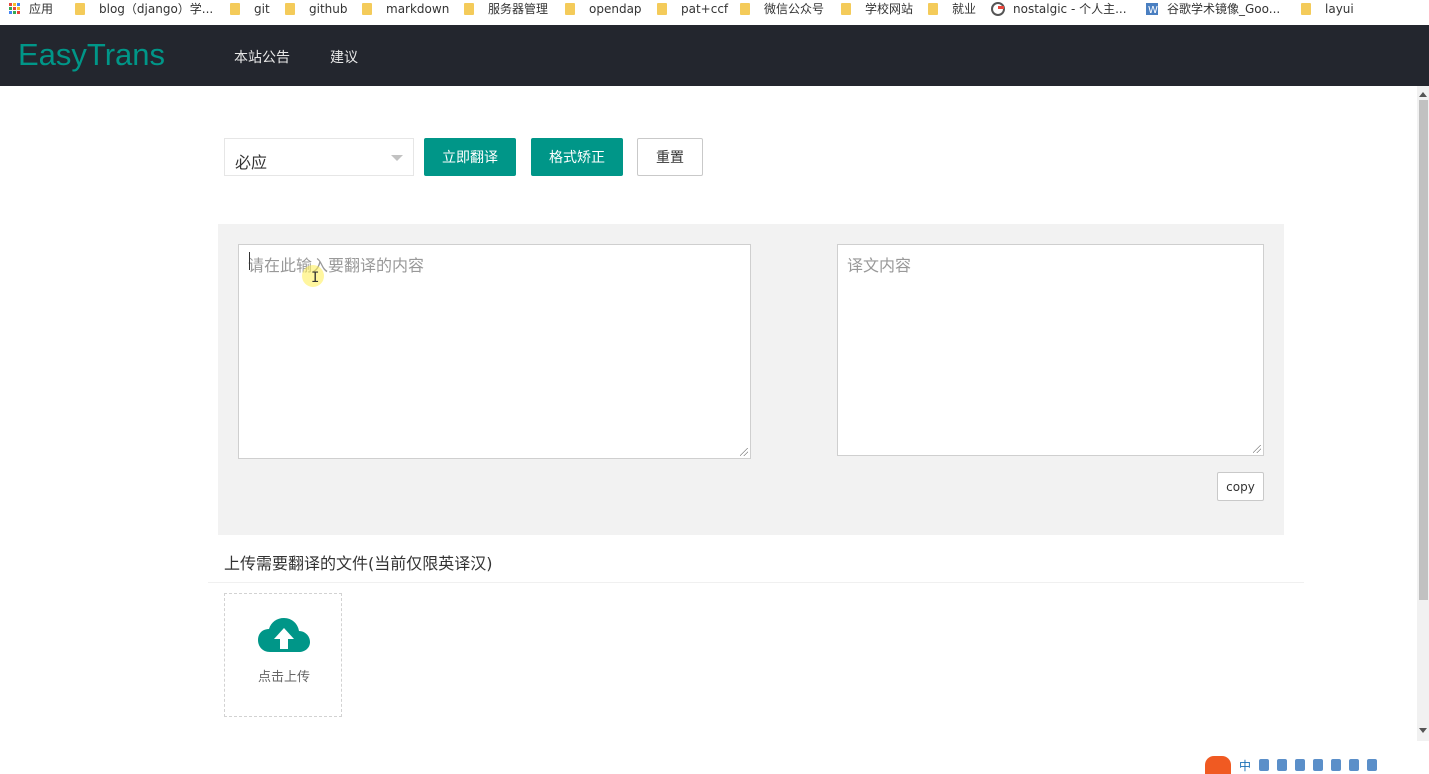  What do you see at coordinates (336, 265) in the screenshot?
I see `source-placeholder: 请在此输入要翻译的内容` at bounding box center [336, 265].